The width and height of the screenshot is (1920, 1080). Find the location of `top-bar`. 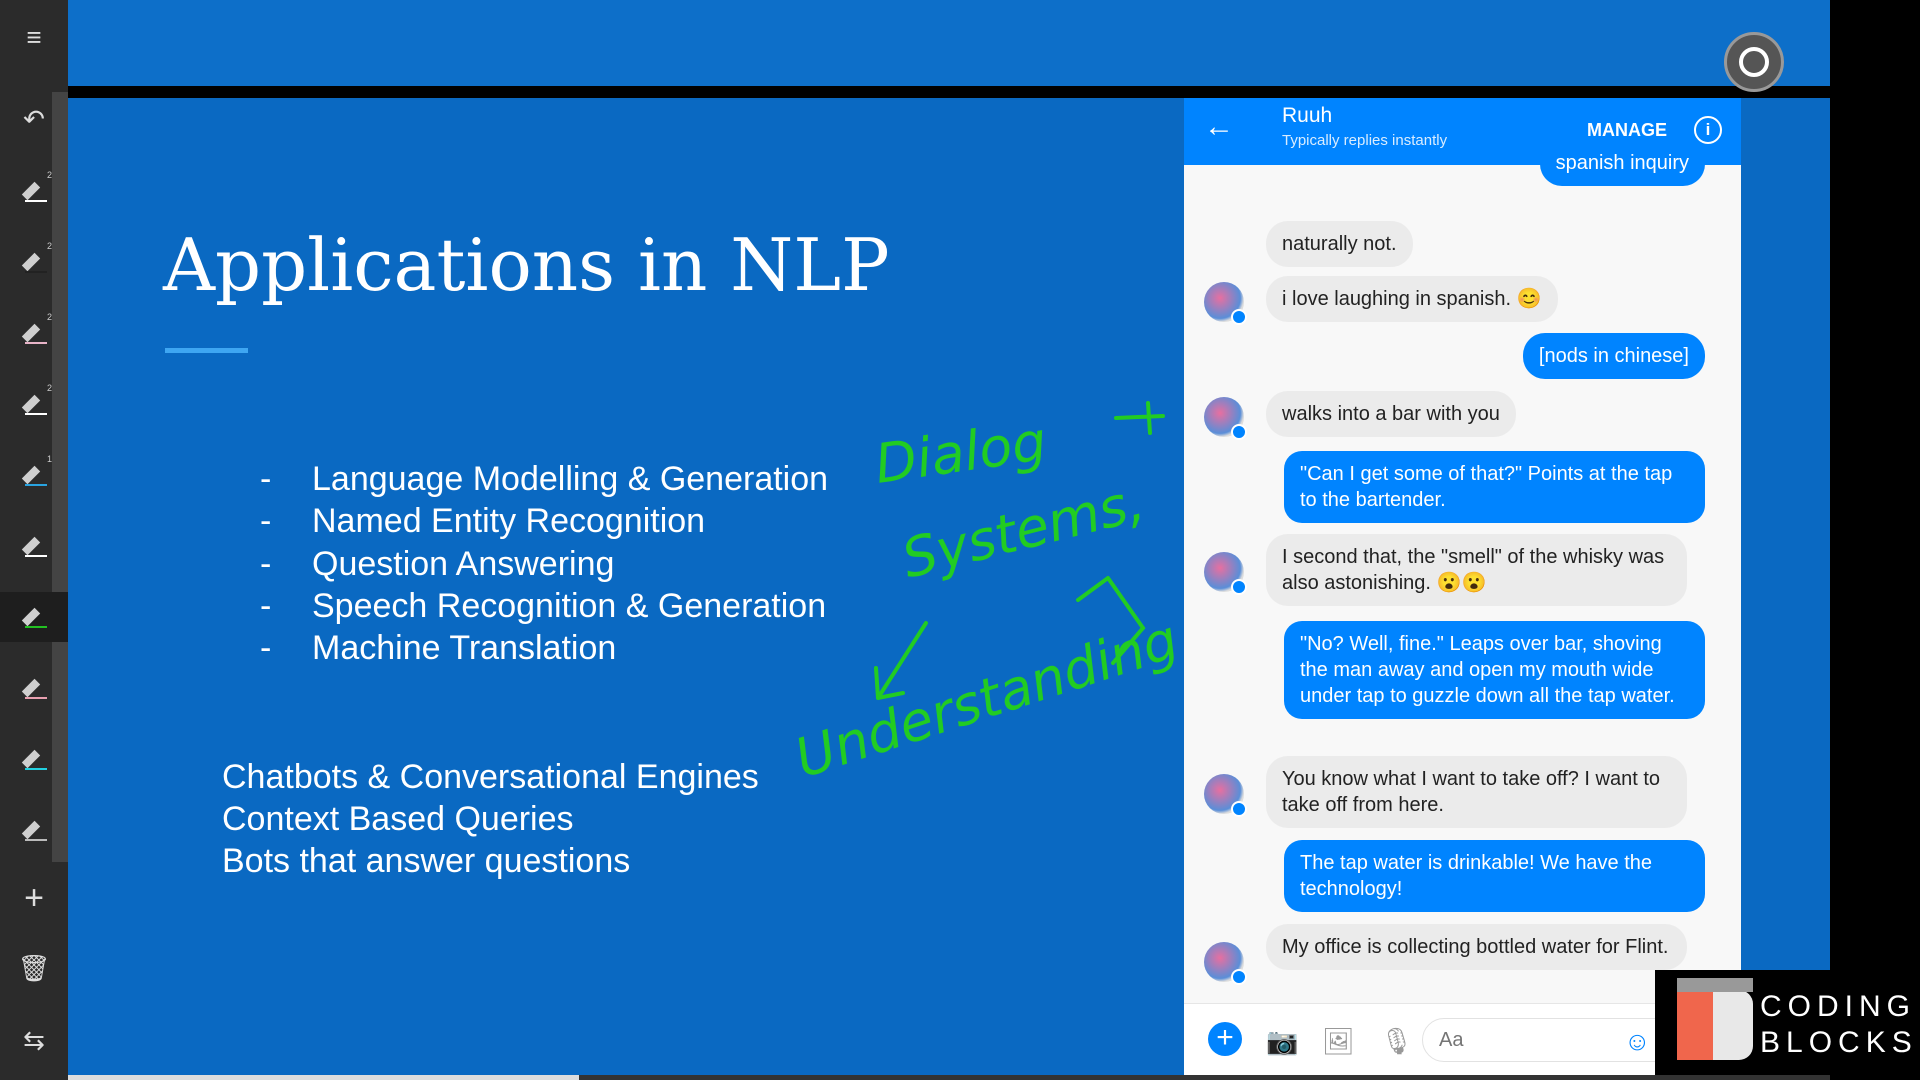

top-bar is located at coordinates (949, 43).